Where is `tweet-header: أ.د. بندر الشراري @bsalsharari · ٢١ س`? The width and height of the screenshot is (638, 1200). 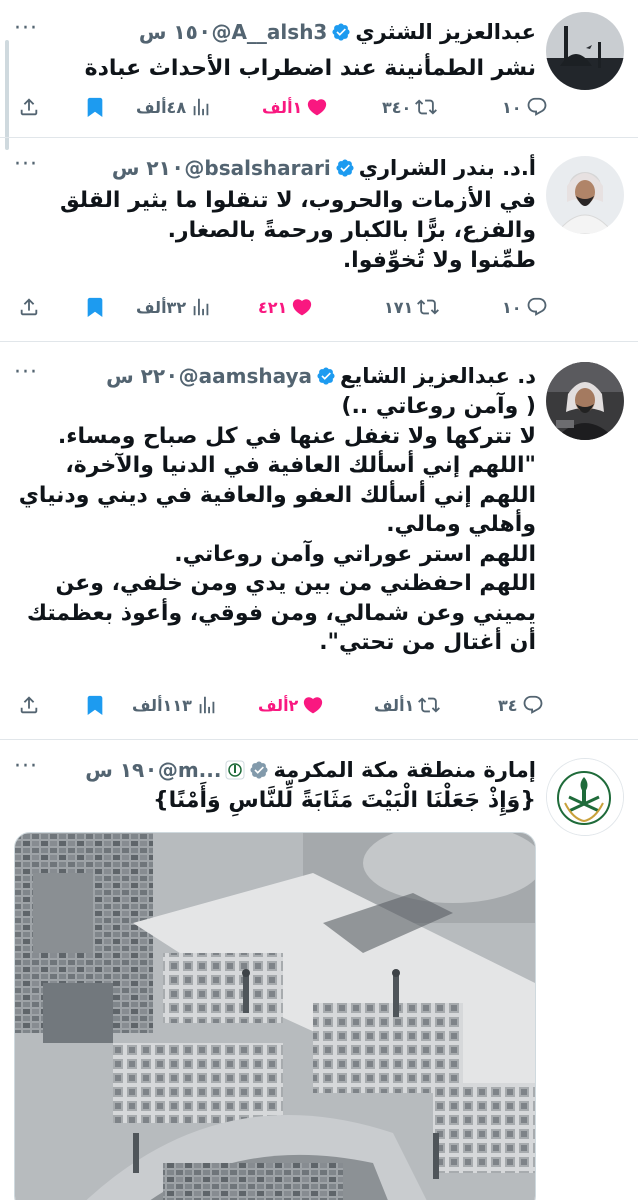
tweet-header: أ.د. بندر الشراري @bsalsharari · ٢١ س is located at coordinates (275, 168).